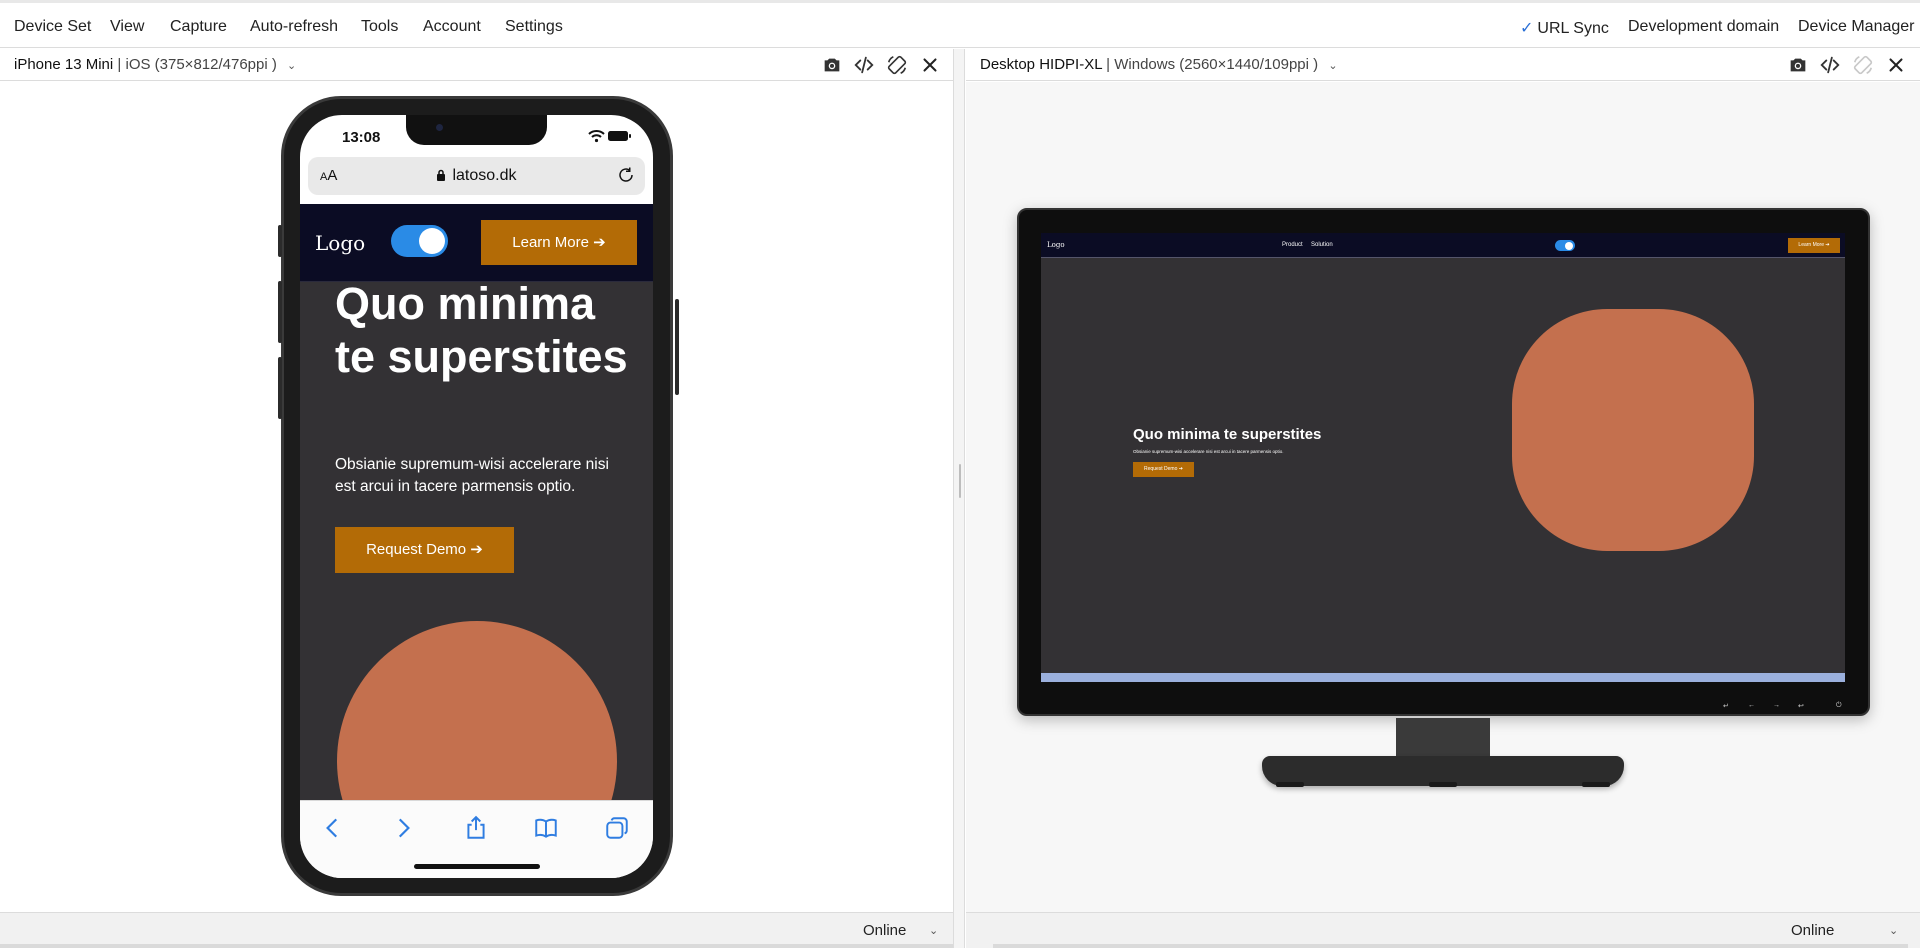 This screenshot has height=948, width=1920. I want to click on monitor-power-icon: ⏻, so click(1839, 705).